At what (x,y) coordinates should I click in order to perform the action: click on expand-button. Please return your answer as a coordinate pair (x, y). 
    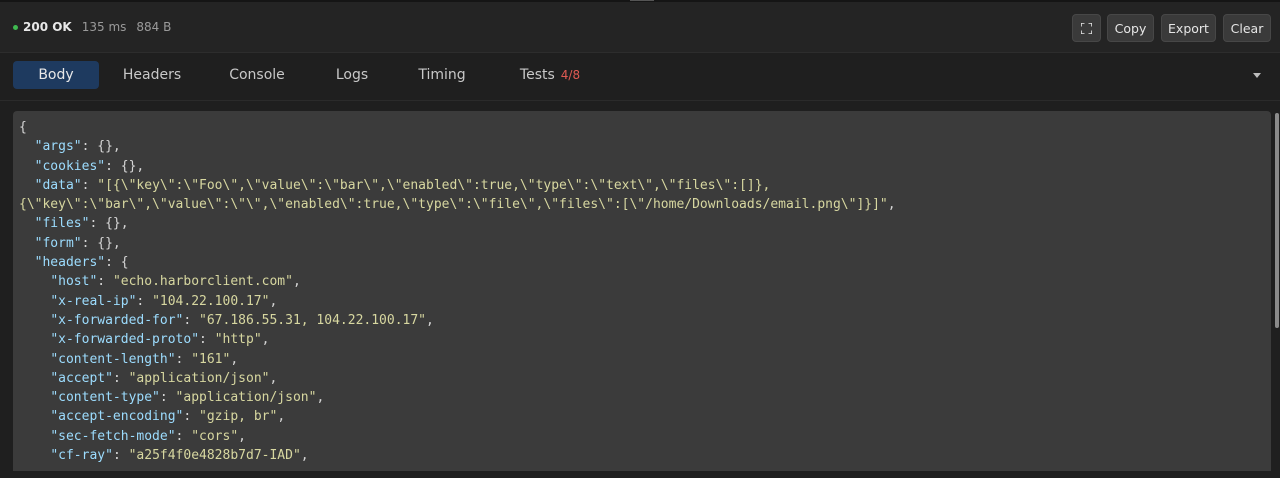
    Looking at the image, I should click on (1086, 28).